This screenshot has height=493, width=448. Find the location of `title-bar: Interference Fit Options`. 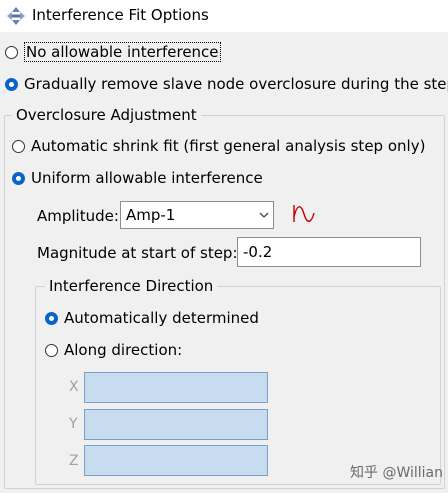

title-bar: Interference Fit Options is located at coordinates (224, 16).